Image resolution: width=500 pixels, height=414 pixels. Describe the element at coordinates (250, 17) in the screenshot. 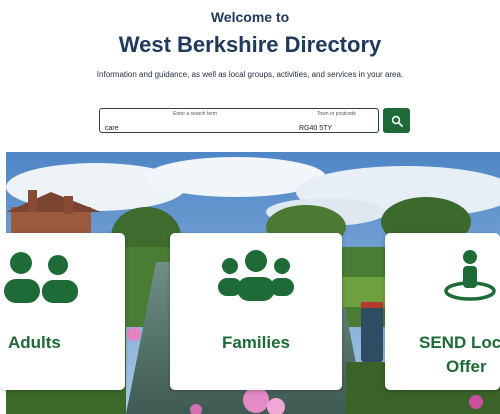

I see `welcome-text: Welcome to` at that location.